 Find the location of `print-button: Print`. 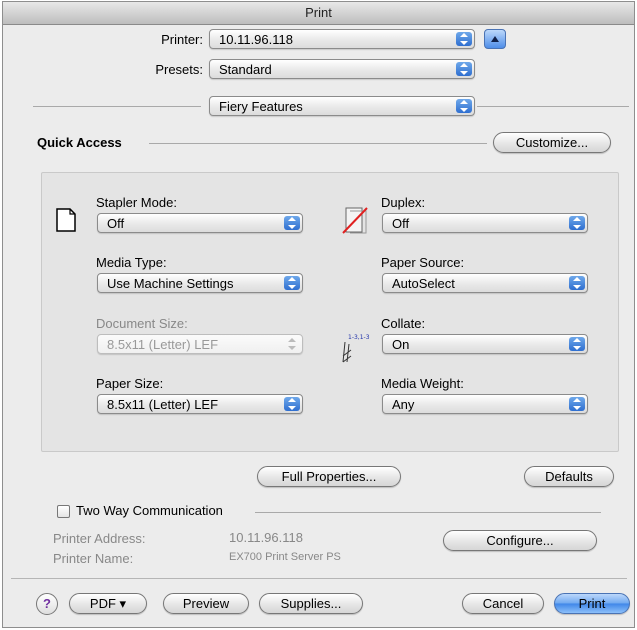

print-button: Print is located at coordinates (592, 603).